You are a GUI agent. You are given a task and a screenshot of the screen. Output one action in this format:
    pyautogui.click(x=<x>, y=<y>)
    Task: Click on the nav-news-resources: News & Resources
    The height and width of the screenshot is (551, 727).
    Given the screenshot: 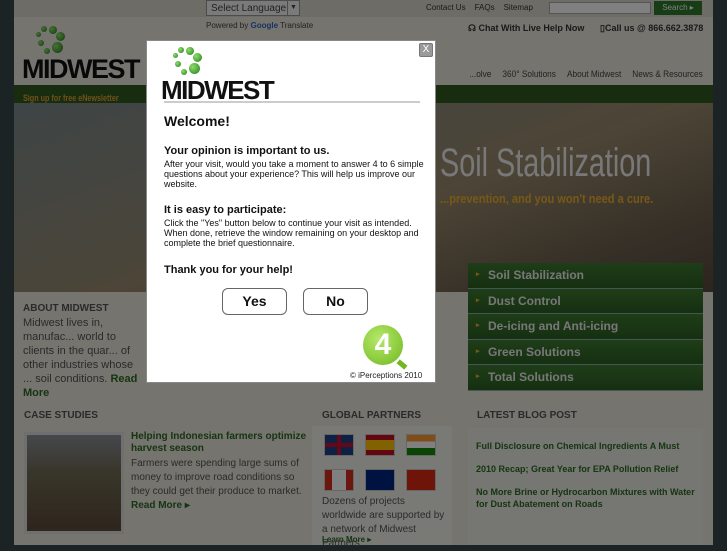 What is the action you would take?
    pyautogui.click(x=668, y=74)
    